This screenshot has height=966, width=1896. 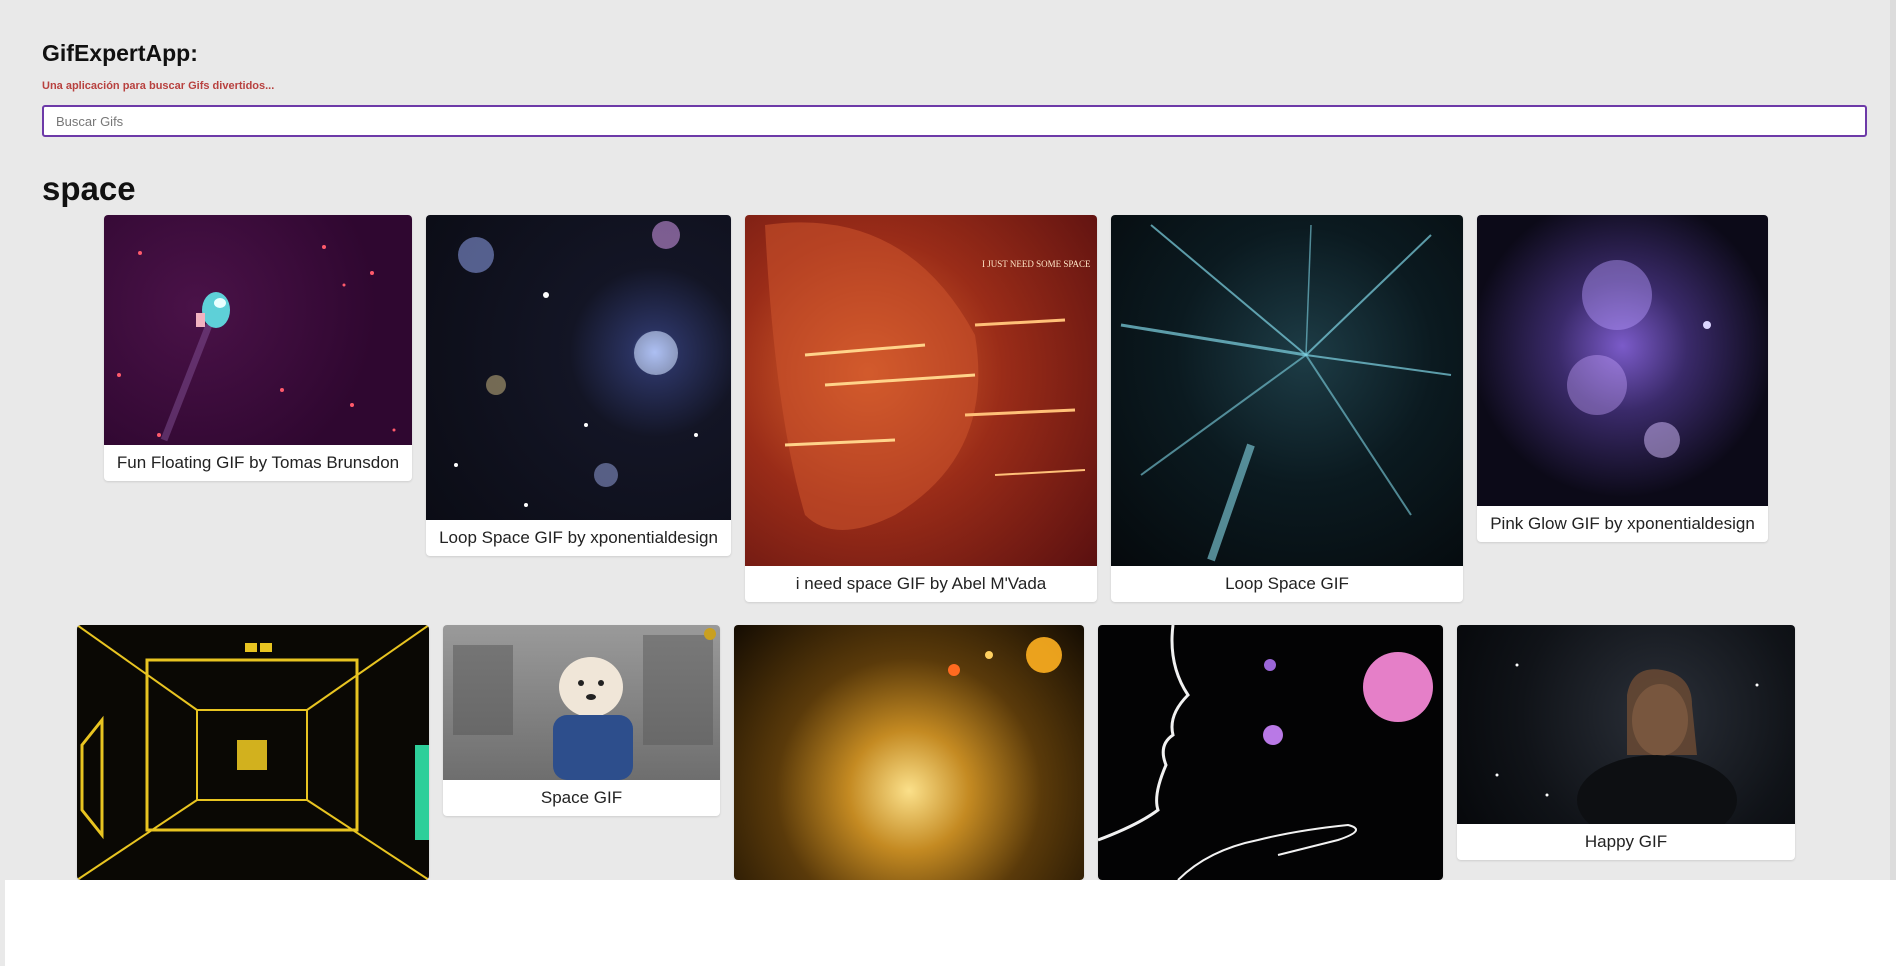 What do you see at coordinates (950, 923) in the screenshot?
I see `page-bottom-area` at bounding box center [950, 923].